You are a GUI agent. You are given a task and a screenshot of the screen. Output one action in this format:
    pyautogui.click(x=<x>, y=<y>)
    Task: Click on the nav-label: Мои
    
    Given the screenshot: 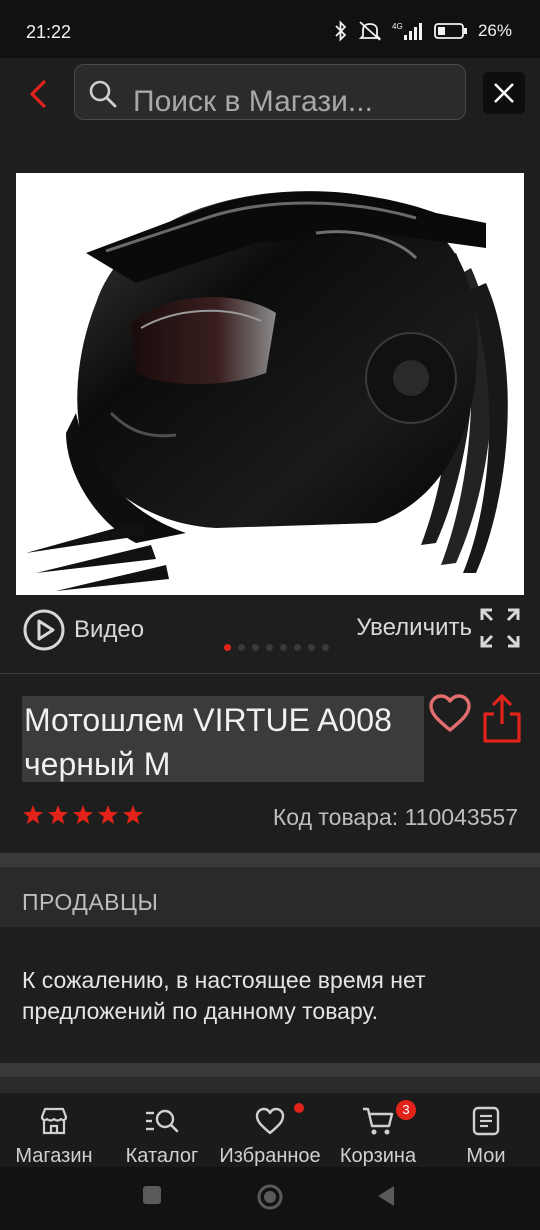 What is the action you would take?
    pyautogui.click(x=486, y=1156)
    